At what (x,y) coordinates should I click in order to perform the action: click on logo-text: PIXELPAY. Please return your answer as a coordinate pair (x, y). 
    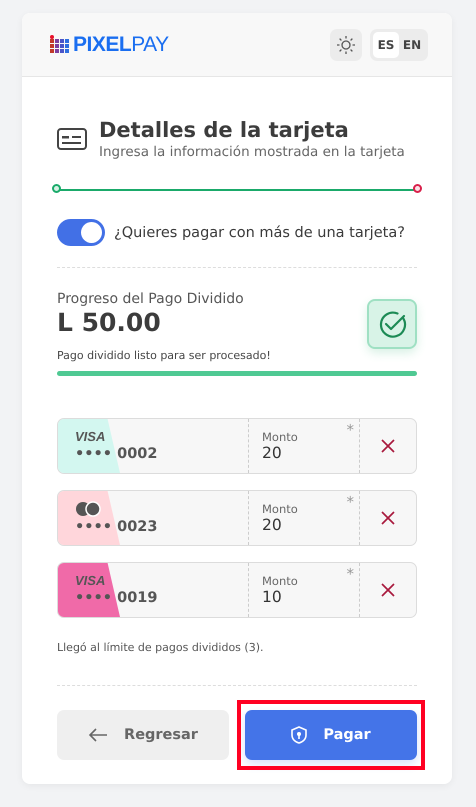
    Looking at the image, I should click on (121, 44).